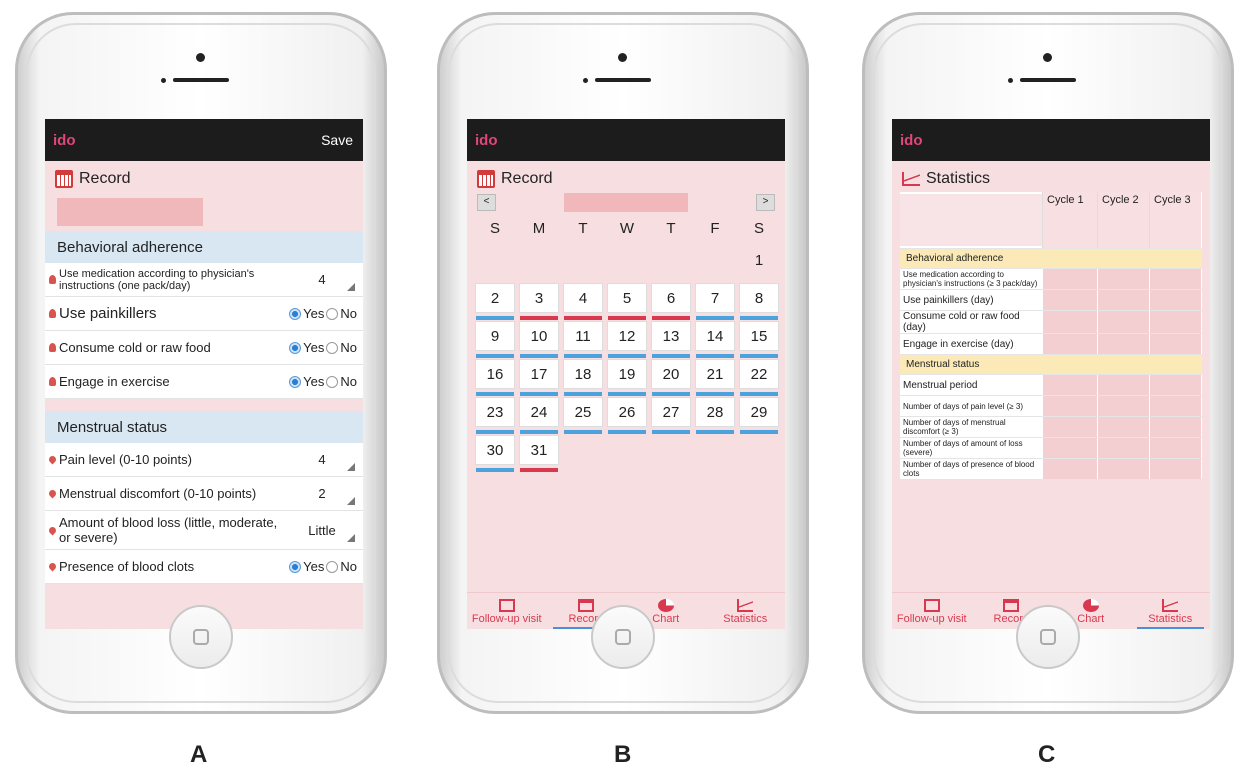  What do you see at coordinates (671, 301) in the screenshot?
I see `calendar-day: 6` at bounding box center [671, 301].